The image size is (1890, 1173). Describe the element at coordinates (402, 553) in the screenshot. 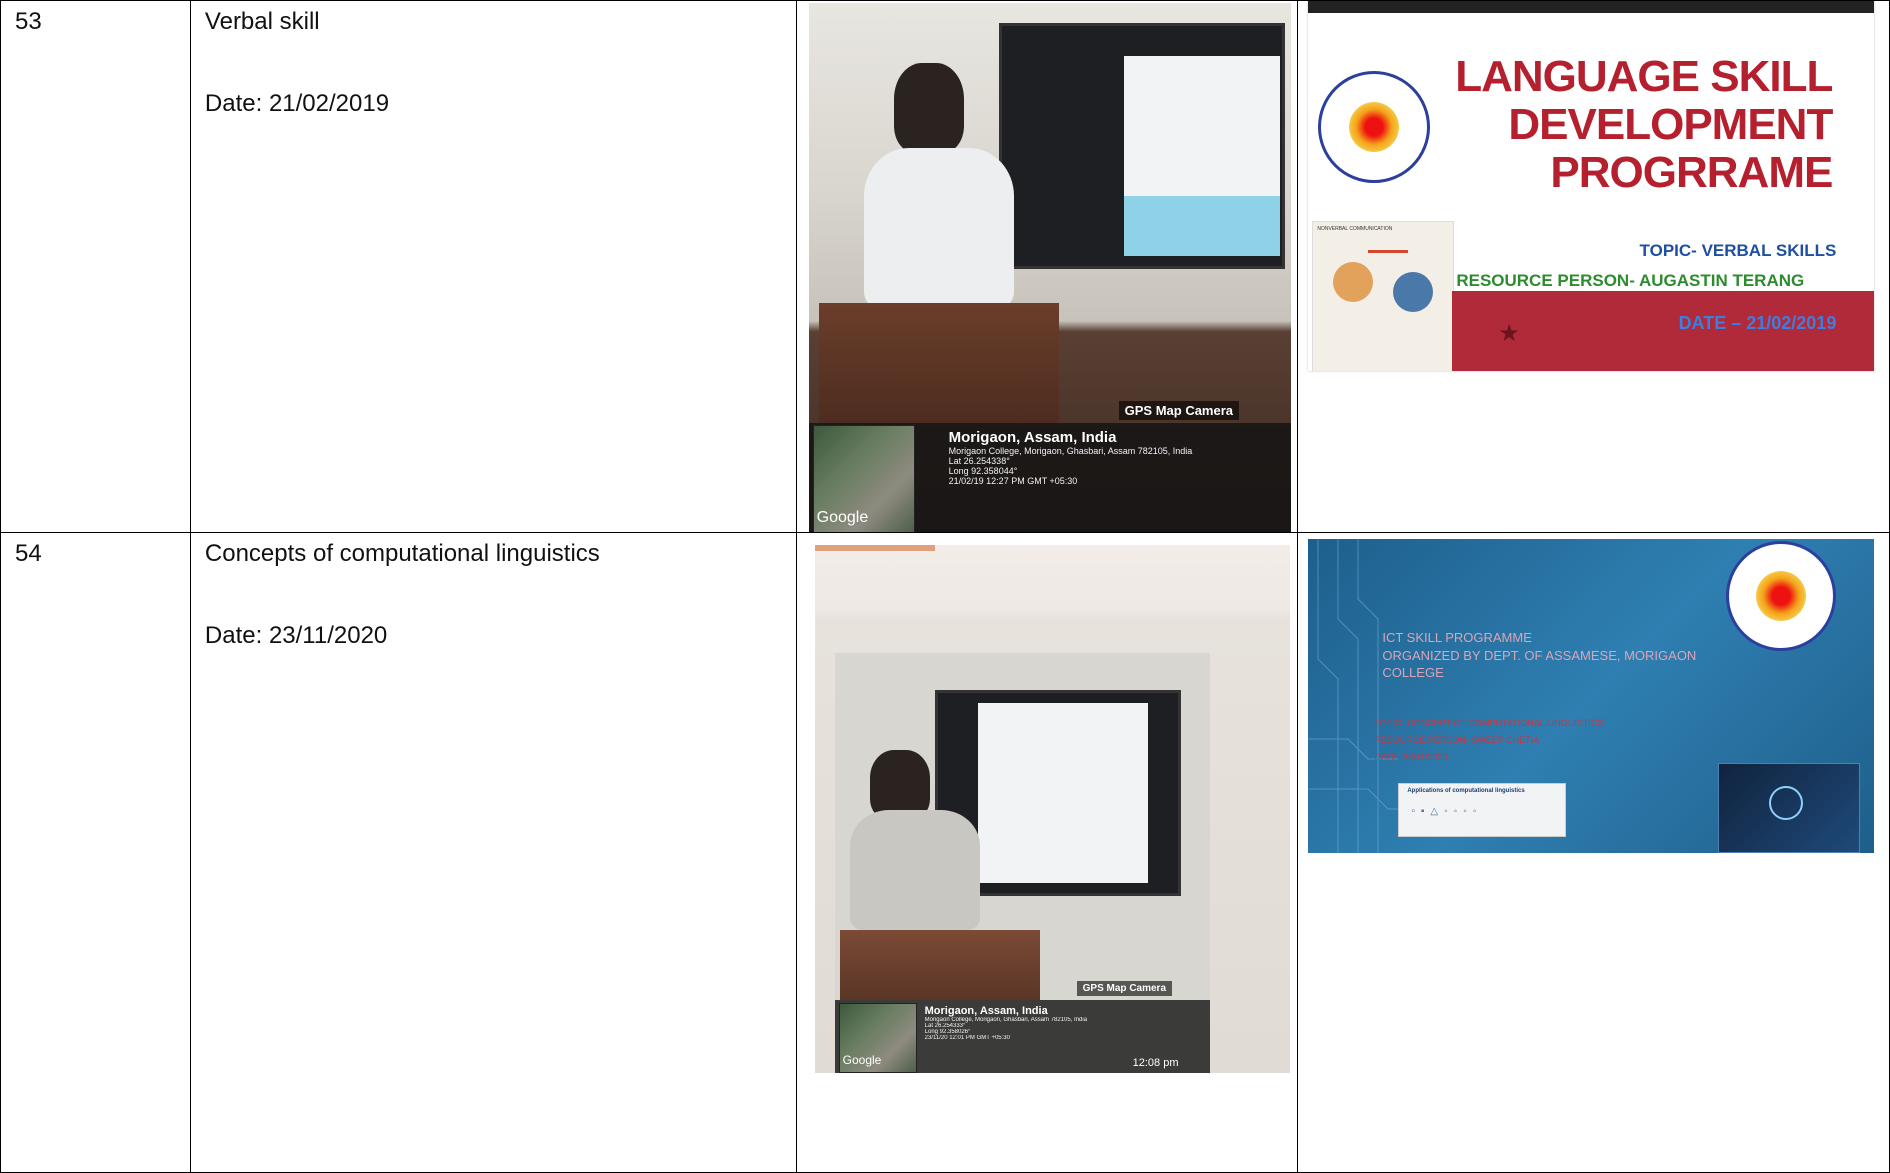

I see `activity-title: Concepts of computational linguistics` at that location.